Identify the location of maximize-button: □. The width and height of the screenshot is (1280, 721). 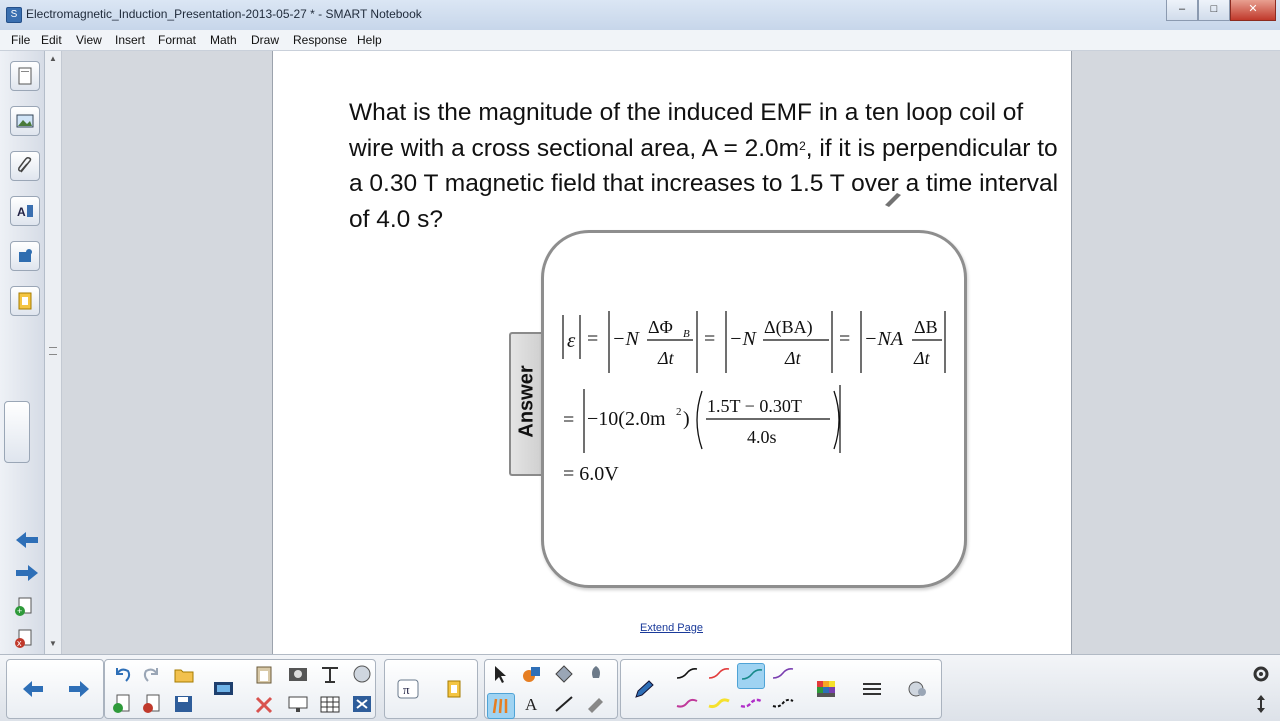
(1214, 10).